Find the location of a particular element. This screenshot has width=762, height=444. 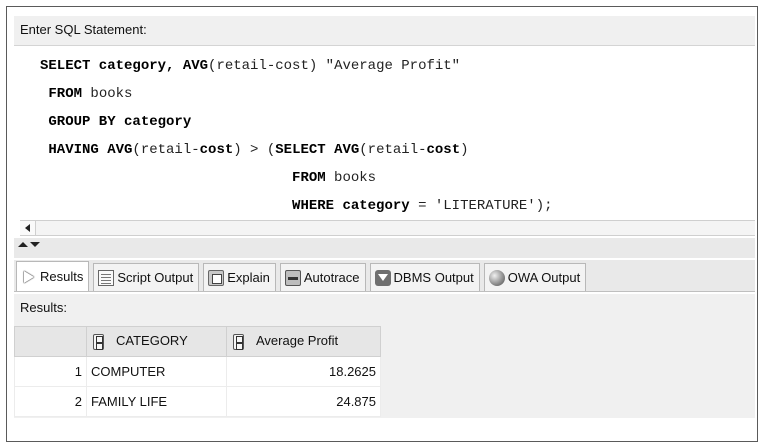

results-header-row: CATEGORY Average Profit is located at coordinates (197, 341).